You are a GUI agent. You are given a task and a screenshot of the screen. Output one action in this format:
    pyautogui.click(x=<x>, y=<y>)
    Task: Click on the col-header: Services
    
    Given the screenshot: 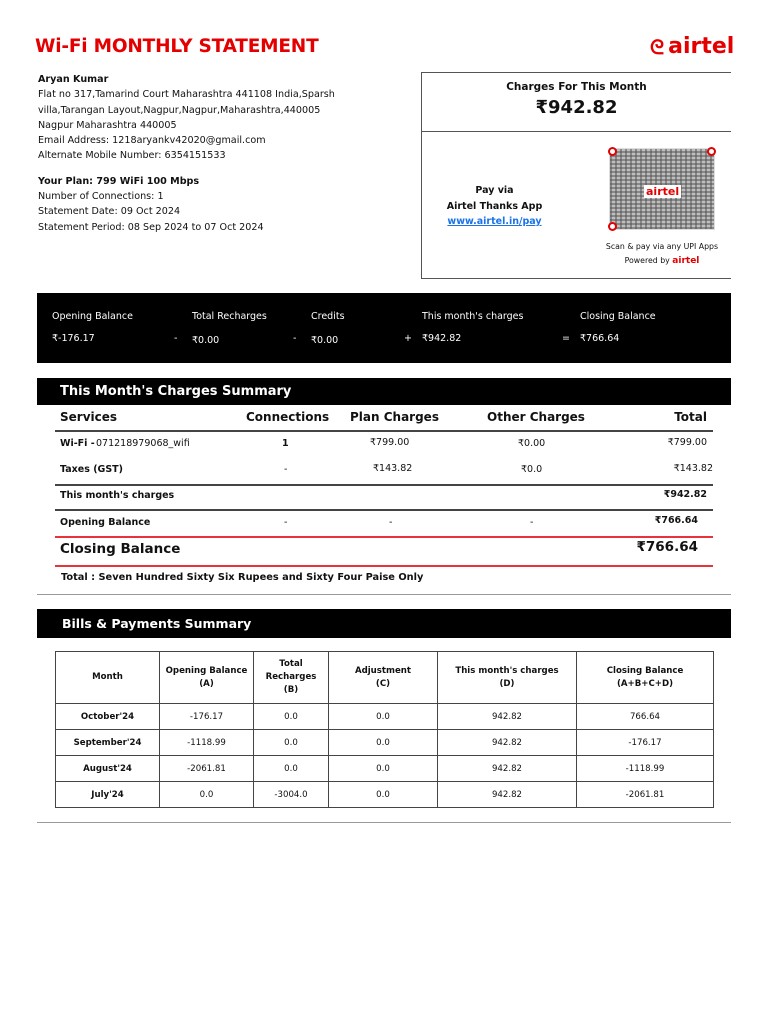 What is the action you would take?
    pyautogui.click(x=89, y=417)
    